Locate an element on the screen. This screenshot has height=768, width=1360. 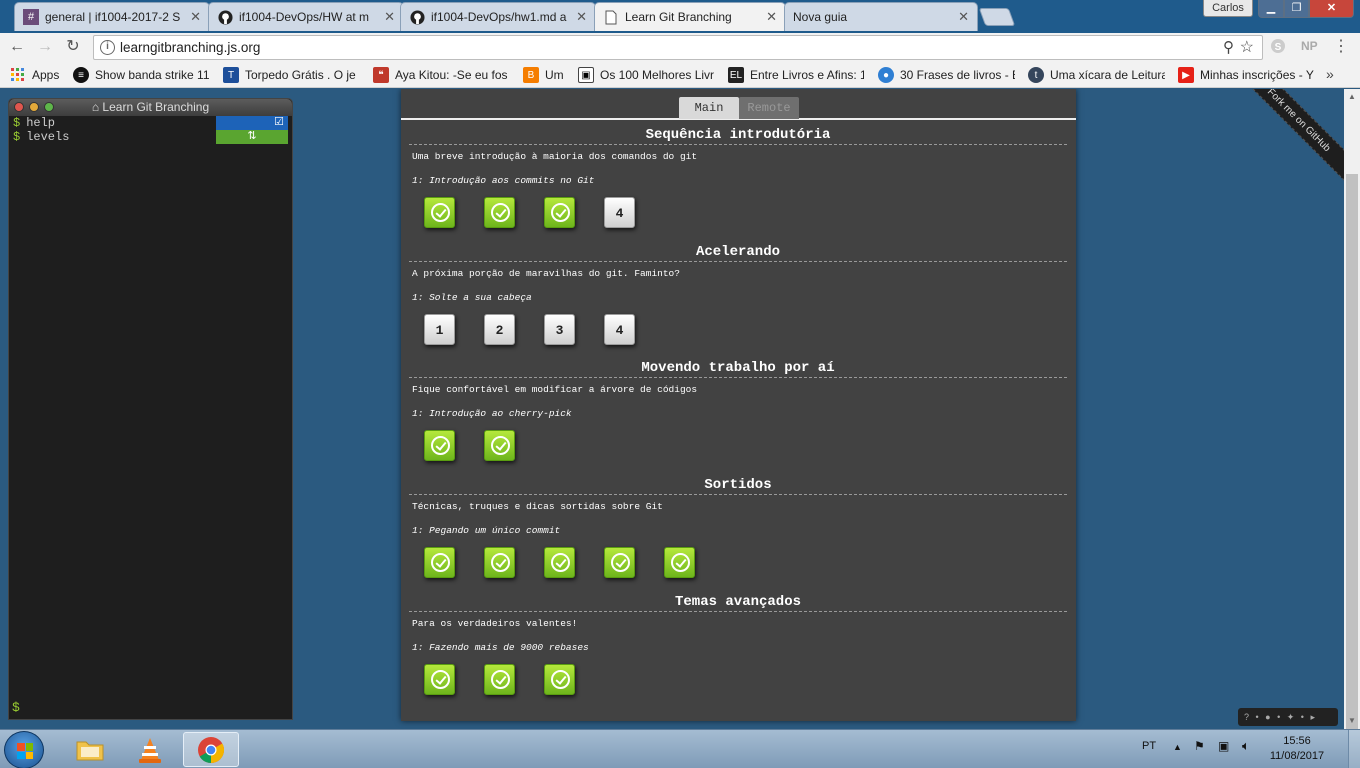
back-arrow-icon: ← is located at coordinates (17, 47).